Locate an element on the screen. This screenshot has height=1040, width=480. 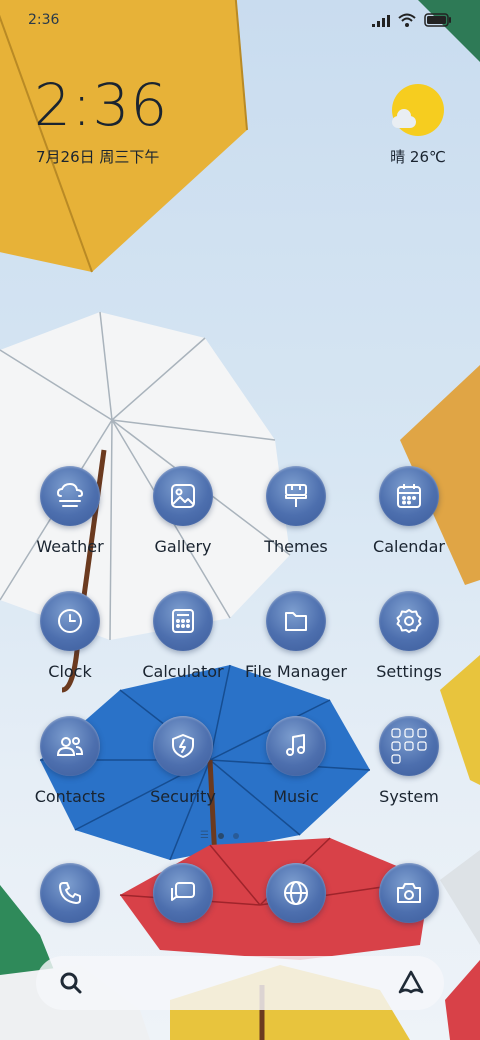
status-time: 2:36 is located at coordinates (44, 20).